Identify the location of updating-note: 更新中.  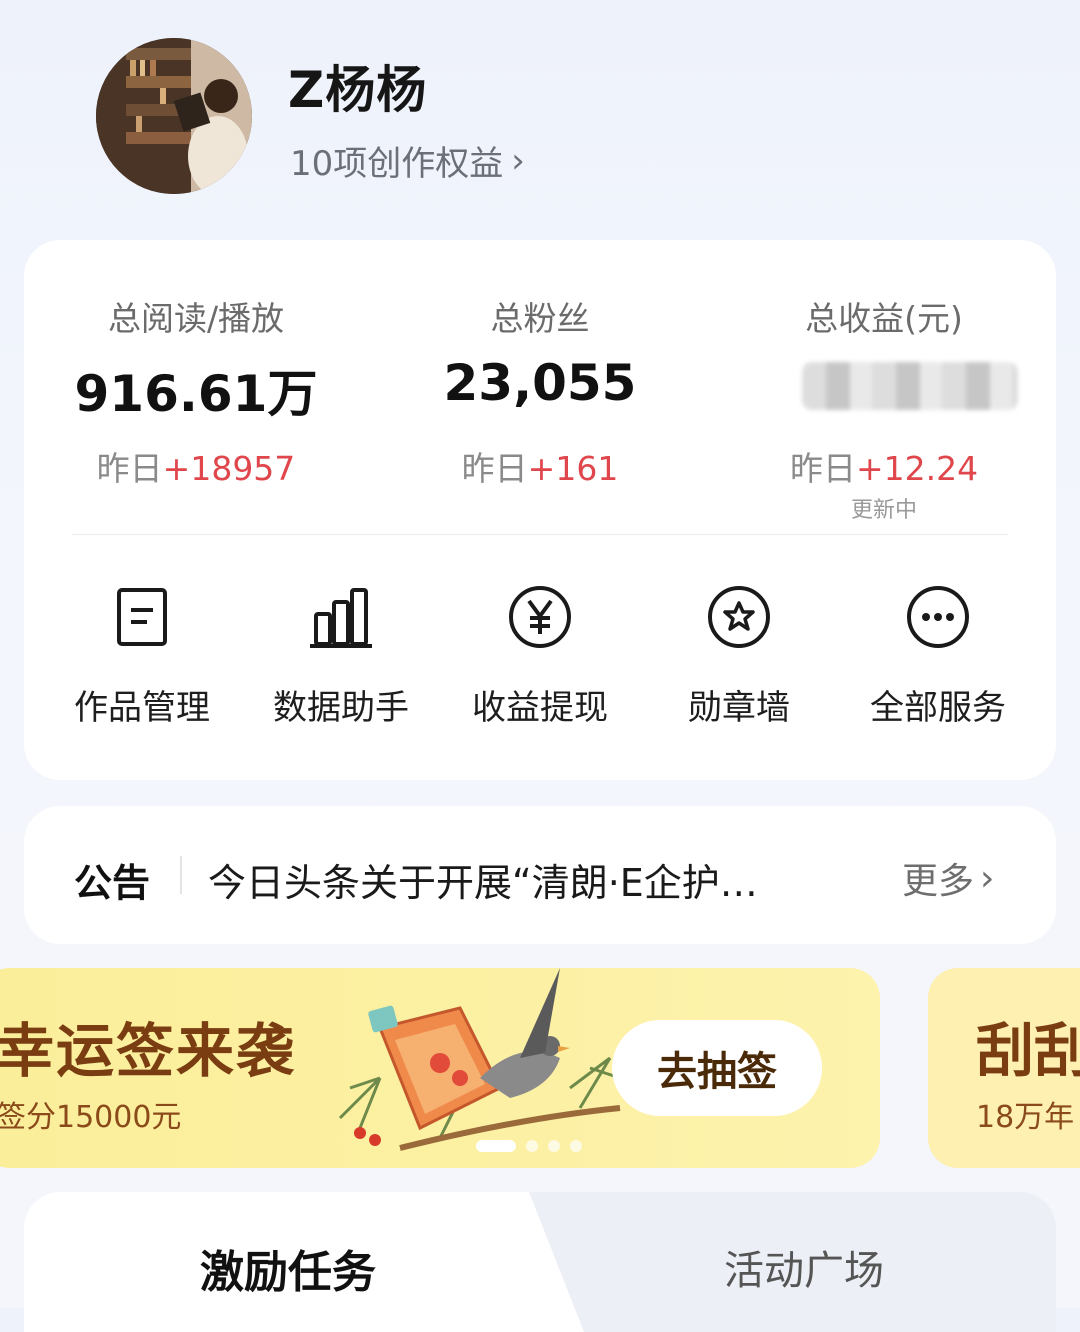
(883, 510).